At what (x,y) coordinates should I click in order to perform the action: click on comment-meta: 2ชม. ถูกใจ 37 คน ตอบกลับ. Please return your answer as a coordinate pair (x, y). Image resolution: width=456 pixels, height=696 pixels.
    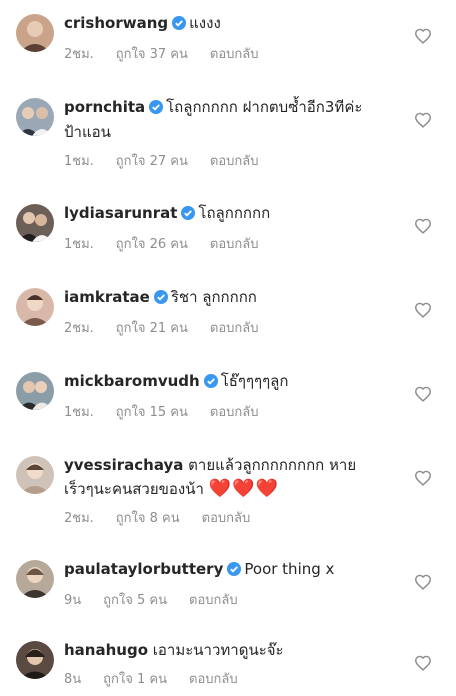
    Looking at the image, I should click on (234, 52).